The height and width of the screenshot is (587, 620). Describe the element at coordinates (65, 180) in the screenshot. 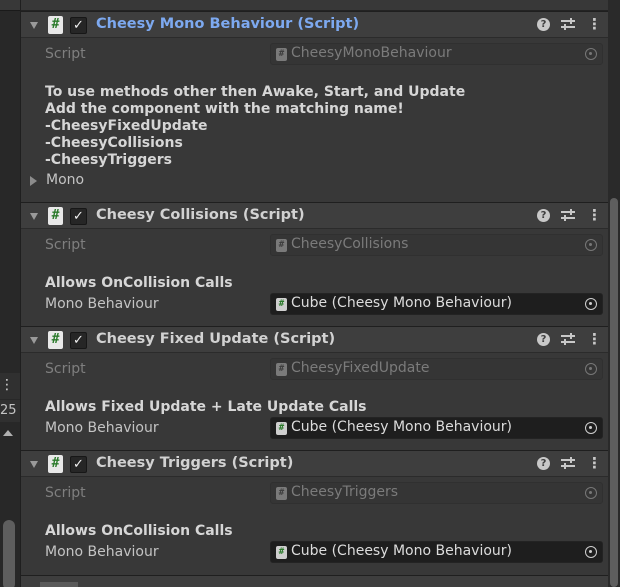

I see `foldout-label-mono: Mono` at that location.